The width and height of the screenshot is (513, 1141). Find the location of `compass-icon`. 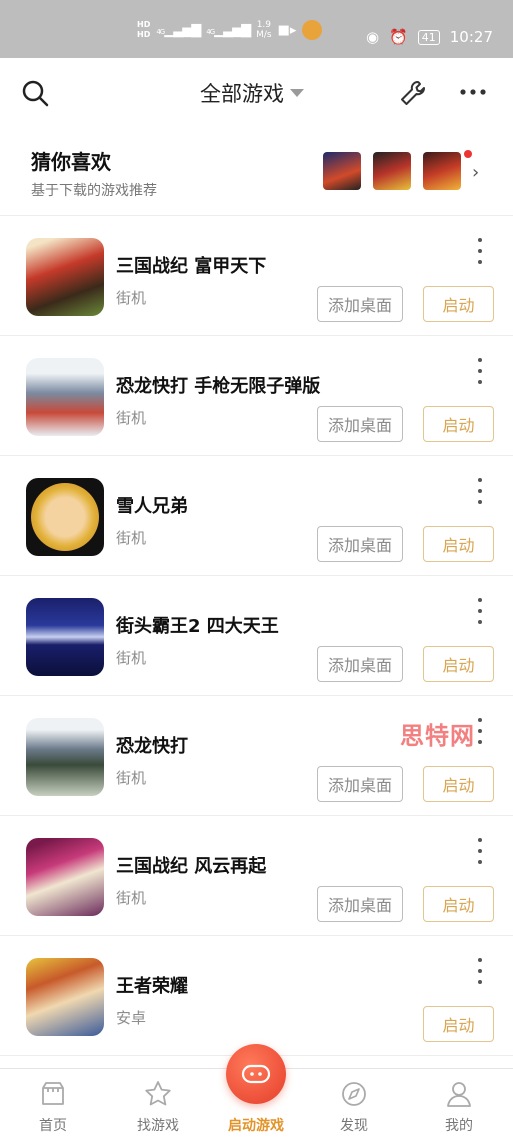

compass-icon is located at coordinates (354, 1094).